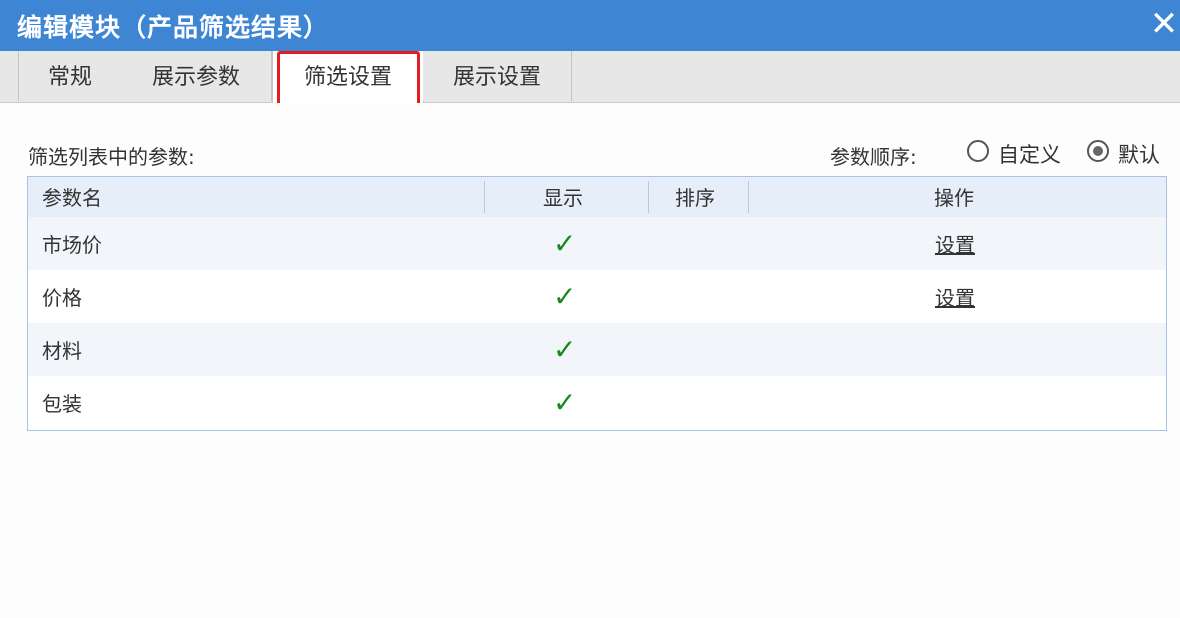 The image size is (1180, 618). What do you see at coordinates (597, 197) in the screenshot?
I see `table-header: 参数名 显示 排序 操作` at bounding box center [597, 197].